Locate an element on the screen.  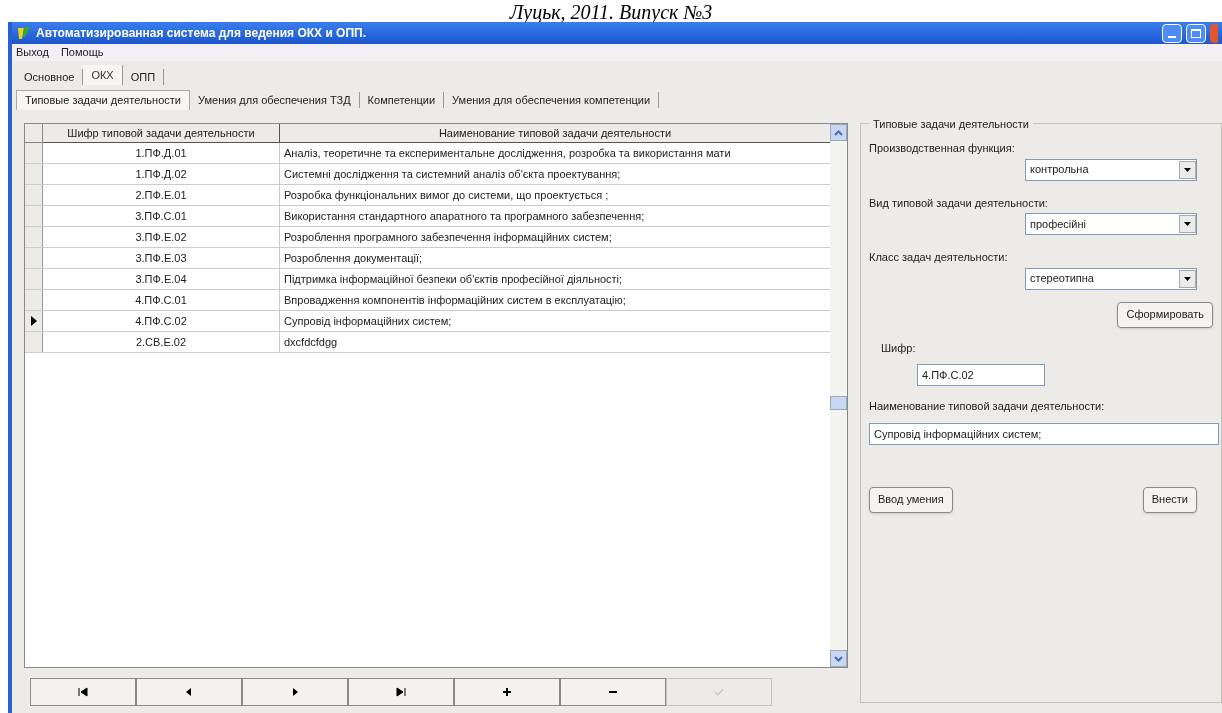
table-cell: 3.ПФ.Е.02 is located at coordinates (161, 237).